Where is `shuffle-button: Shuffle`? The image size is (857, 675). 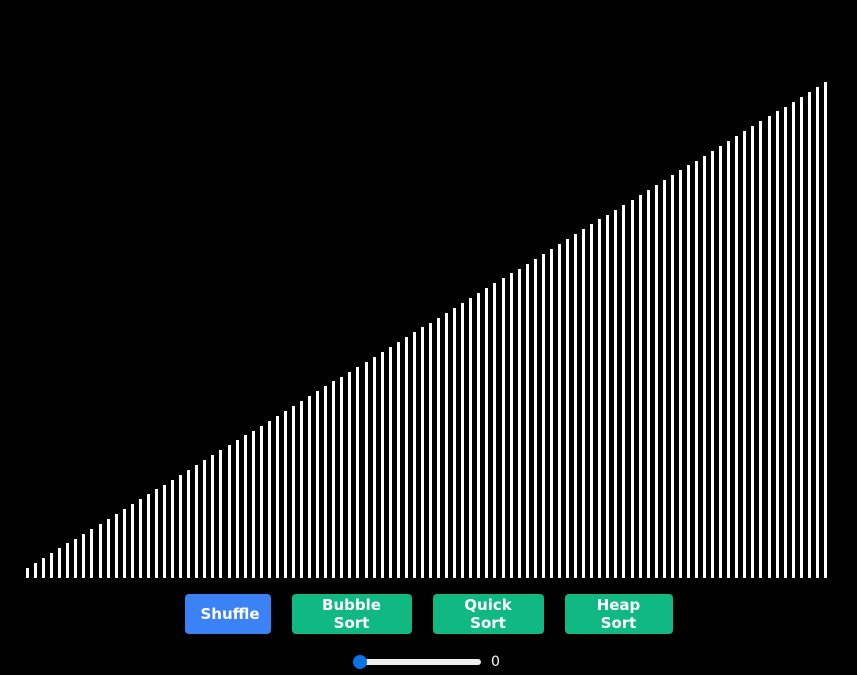 shuffle-button: Shuffle is located at coordinates (227, 614).